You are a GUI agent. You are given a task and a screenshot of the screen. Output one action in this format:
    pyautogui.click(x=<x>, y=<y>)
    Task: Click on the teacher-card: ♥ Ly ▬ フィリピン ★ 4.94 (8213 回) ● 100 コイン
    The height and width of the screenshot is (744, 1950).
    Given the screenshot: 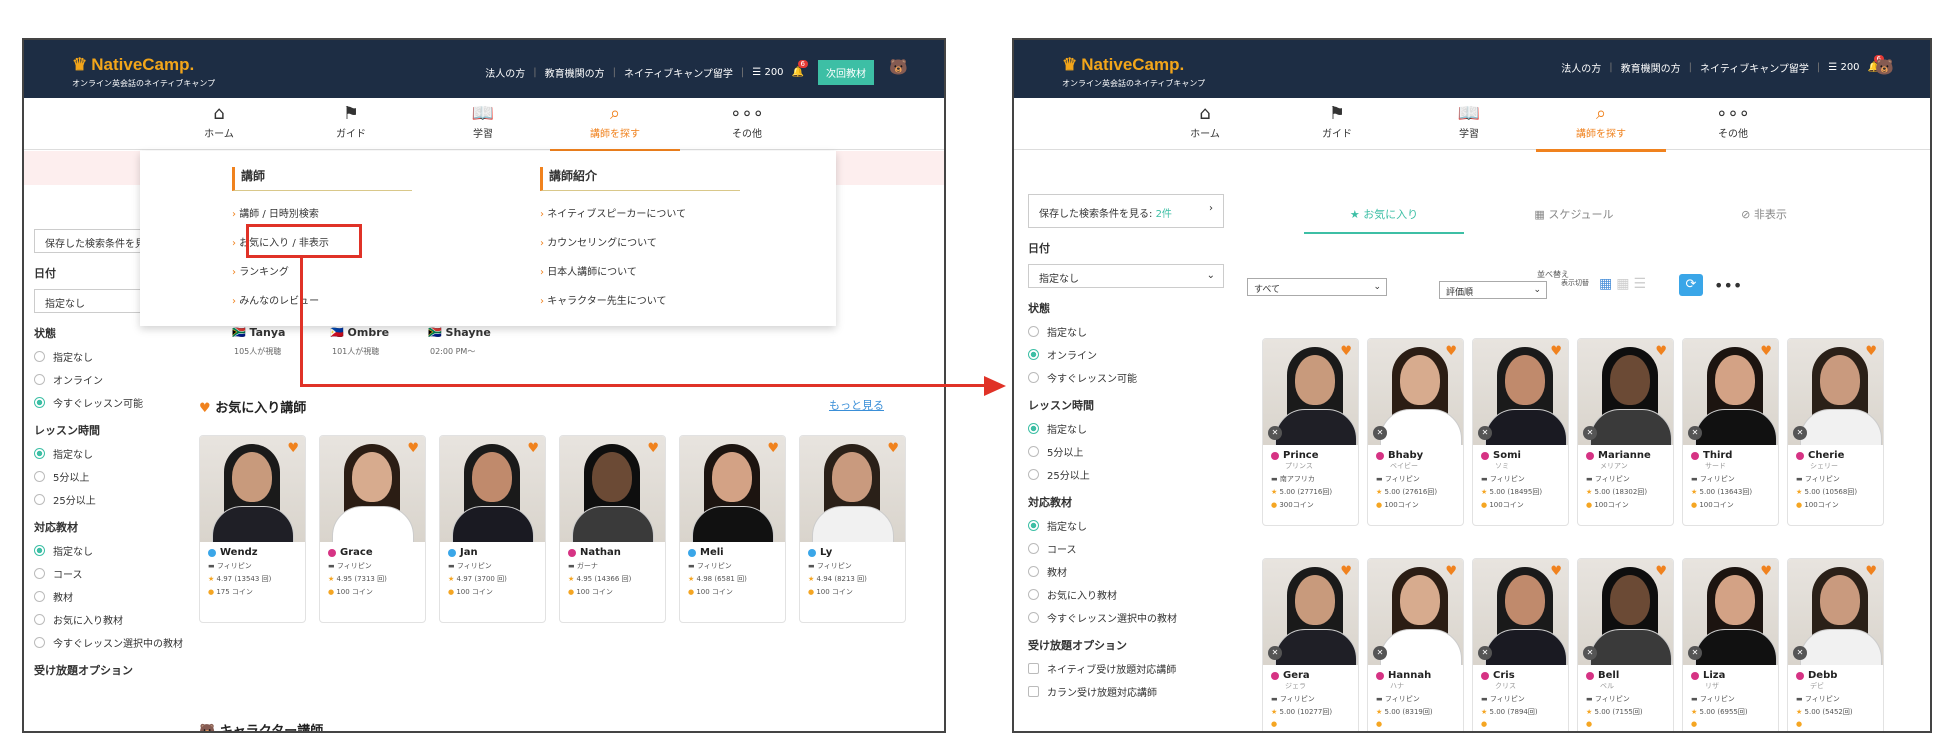 What is the action you would take?
    pyautogui.click(x=852, y=529)
    